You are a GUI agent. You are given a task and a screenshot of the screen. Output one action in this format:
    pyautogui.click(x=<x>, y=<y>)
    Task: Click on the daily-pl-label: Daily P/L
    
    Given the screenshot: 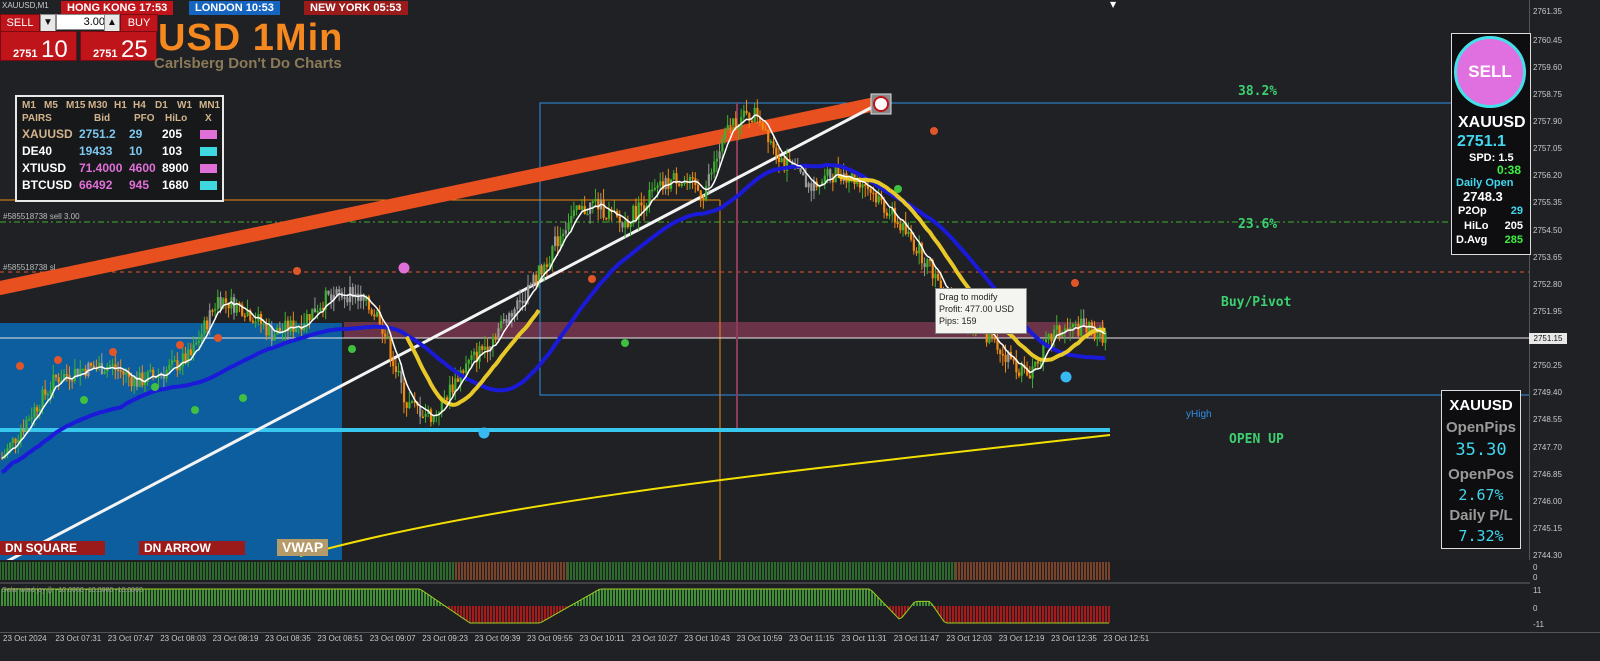 What is the action you would take?
    pyautogui.click(x=1481, y=515)
    